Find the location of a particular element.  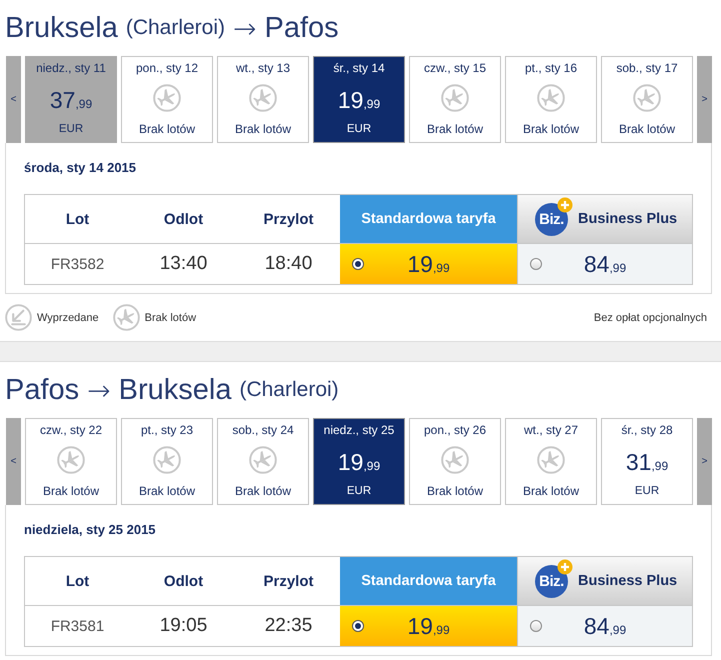

legend-note: Bez opłat opcjonalnych is located at coordinates (650, 318).